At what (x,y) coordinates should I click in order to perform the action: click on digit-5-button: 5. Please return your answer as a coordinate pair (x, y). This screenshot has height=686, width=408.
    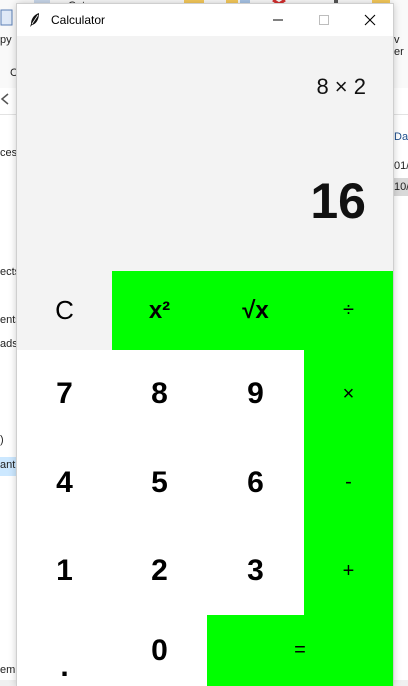
    Looking at the image, I should click on (159, 482).